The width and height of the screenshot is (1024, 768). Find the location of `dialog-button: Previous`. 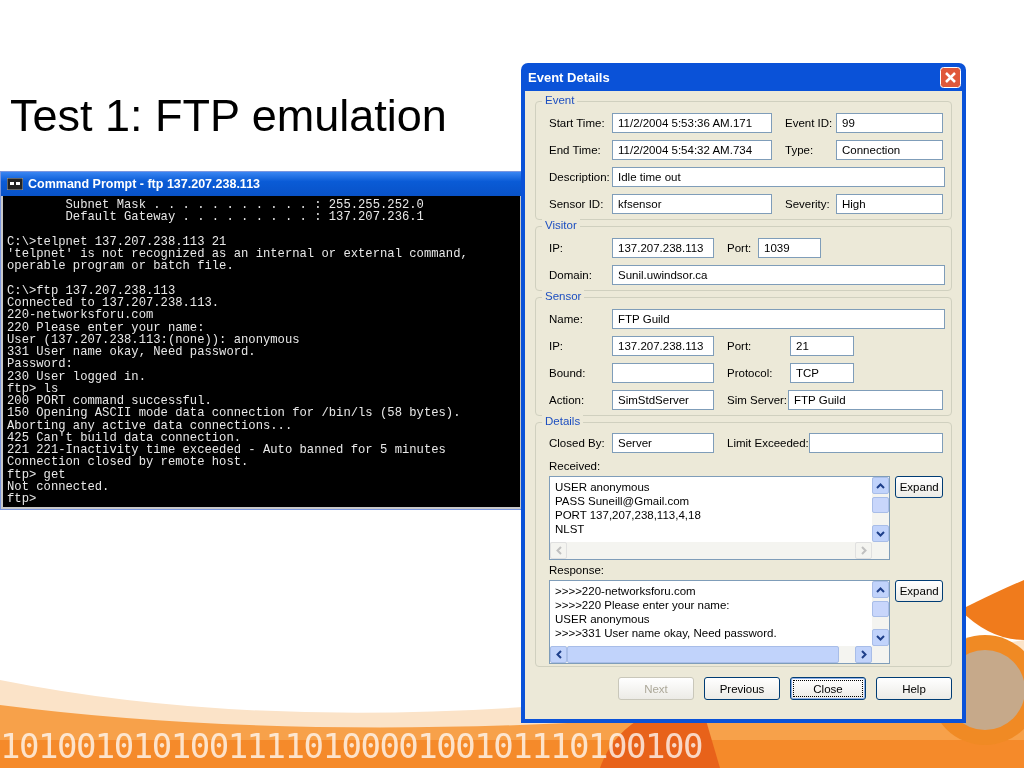

dialog-button: Previous is located at coordinates (742, 688).